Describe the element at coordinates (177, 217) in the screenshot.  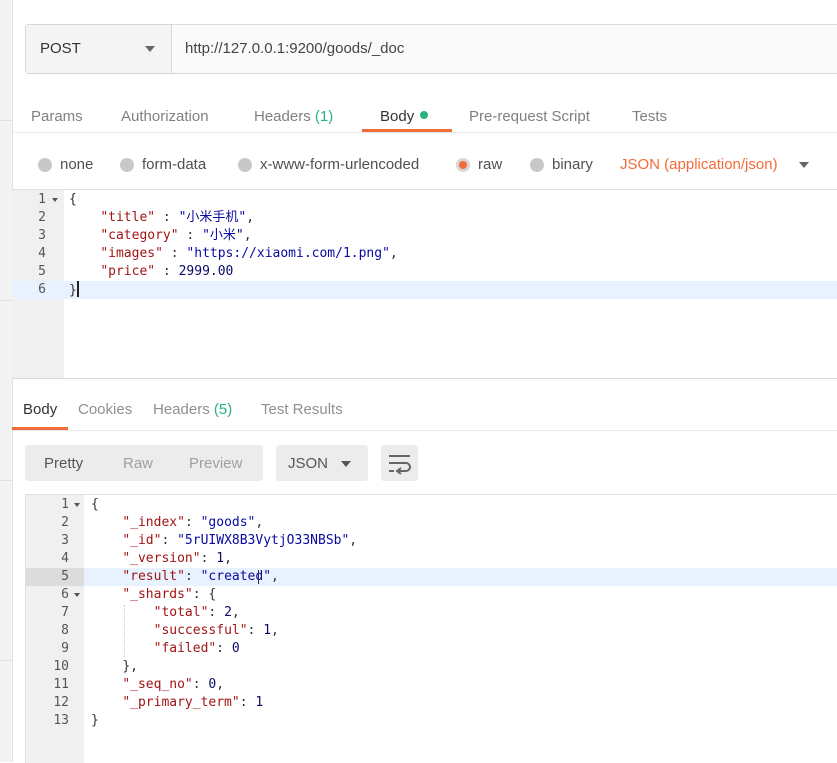
I see `code-line: "title" : "小米手机",` at that location.